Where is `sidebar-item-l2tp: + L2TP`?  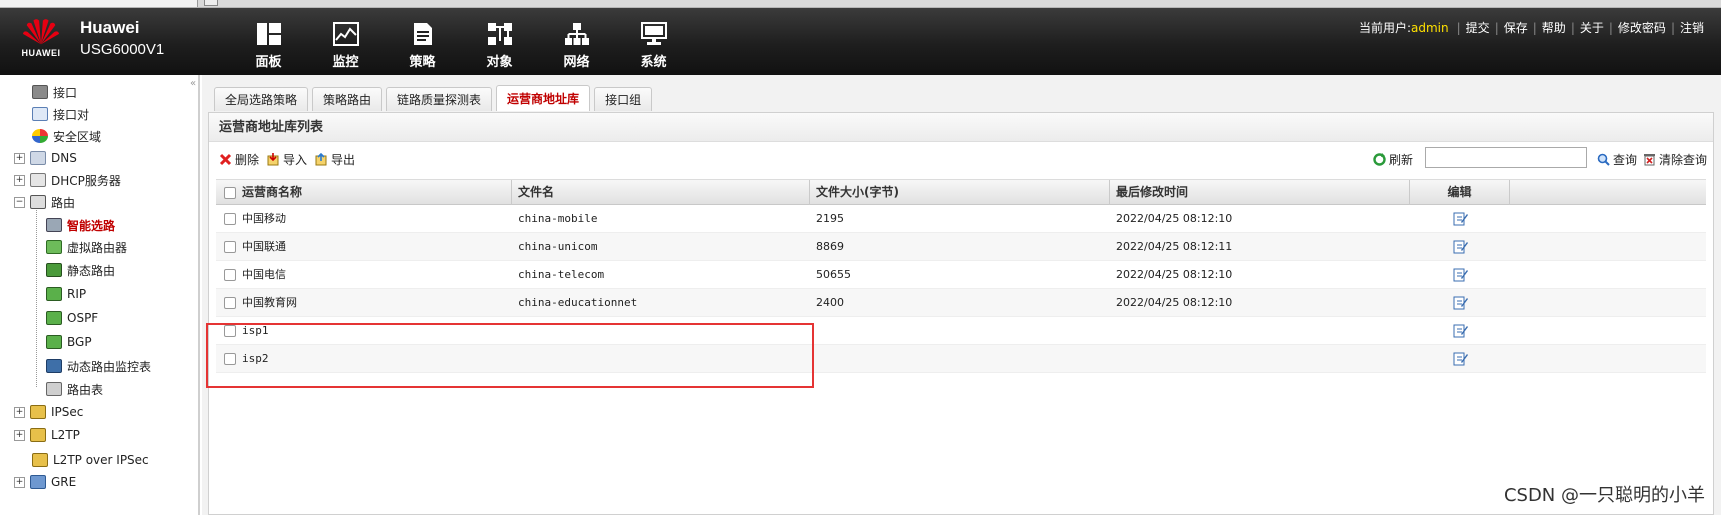 sidebar-item-l2tp: + L2TP is located at coordinates (47, 435).